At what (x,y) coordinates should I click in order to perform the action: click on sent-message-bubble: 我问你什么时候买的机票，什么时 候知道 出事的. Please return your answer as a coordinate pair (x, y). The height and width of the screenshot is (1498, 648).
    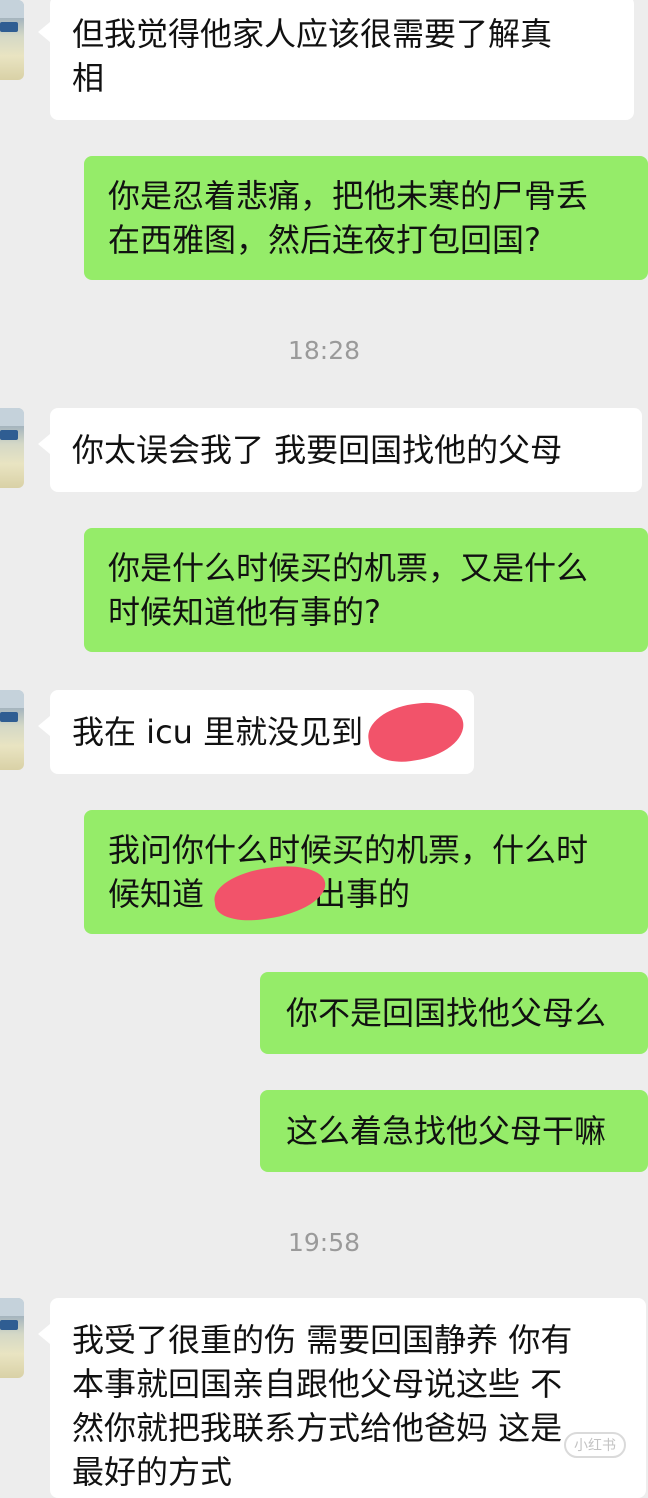
    Looking at the image, I should click on (366, 872).